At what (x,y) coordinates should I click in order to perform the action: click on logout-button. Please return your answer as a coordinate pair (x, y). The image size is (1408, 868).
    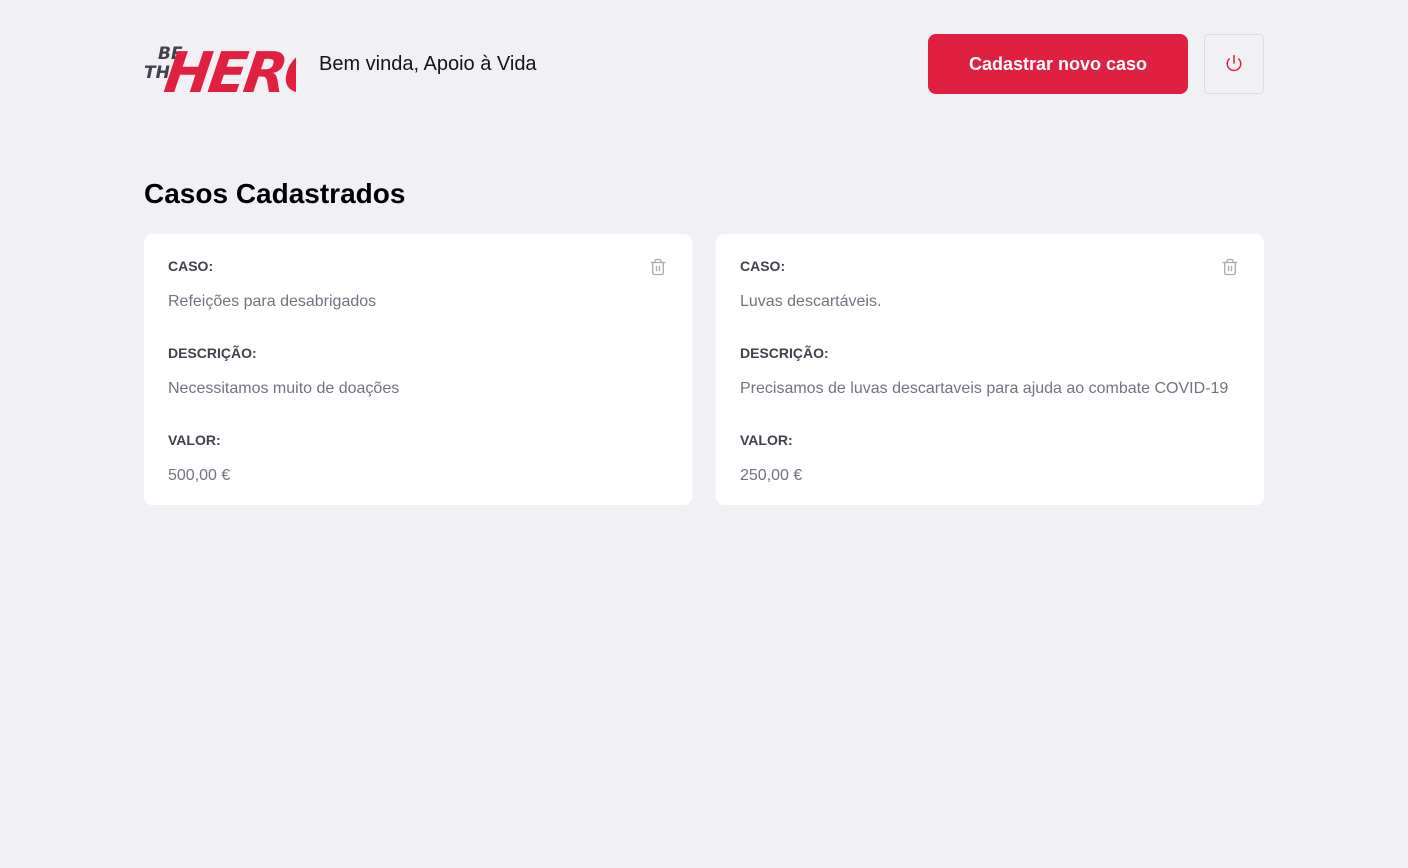
    Looking at the image, I should click on (1234, 64).